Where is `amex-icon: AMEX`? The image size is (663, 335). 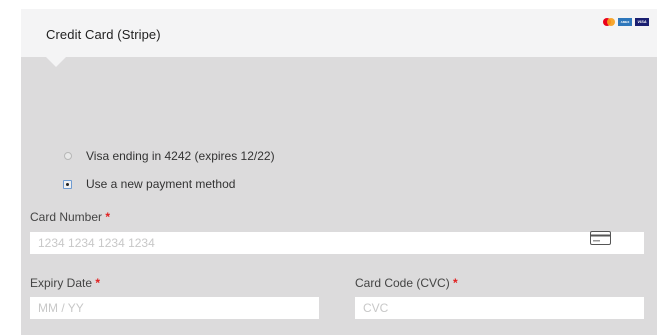 amex-icon: AMEX is located at coordinates (625, 22).